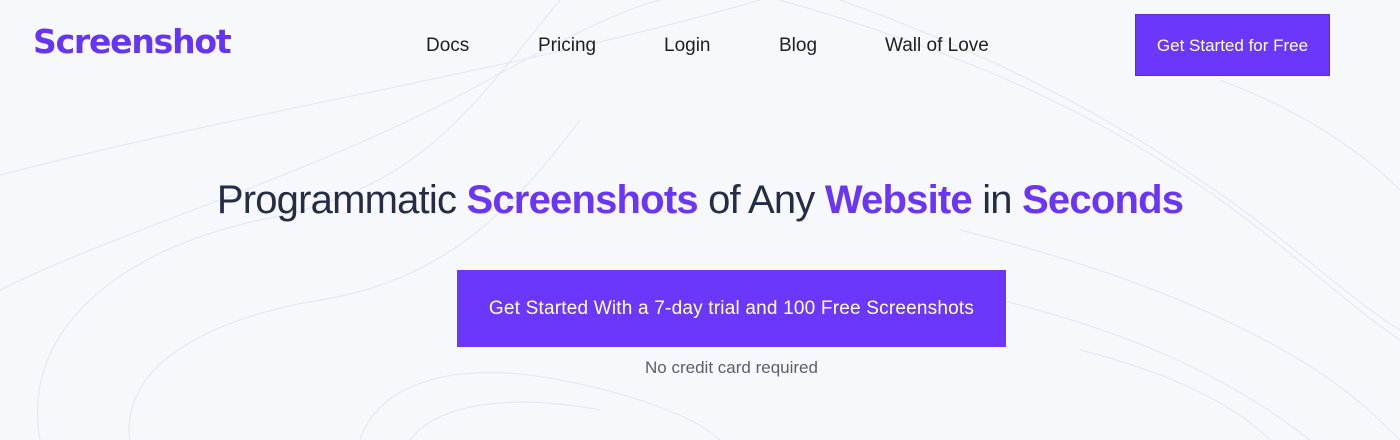 Image resolution: width=1400 pixels, height=440 pixels. Describe the element at coordinates (798, 46) in the screenshot. I see `nav-link-blog: Blog` at that location.